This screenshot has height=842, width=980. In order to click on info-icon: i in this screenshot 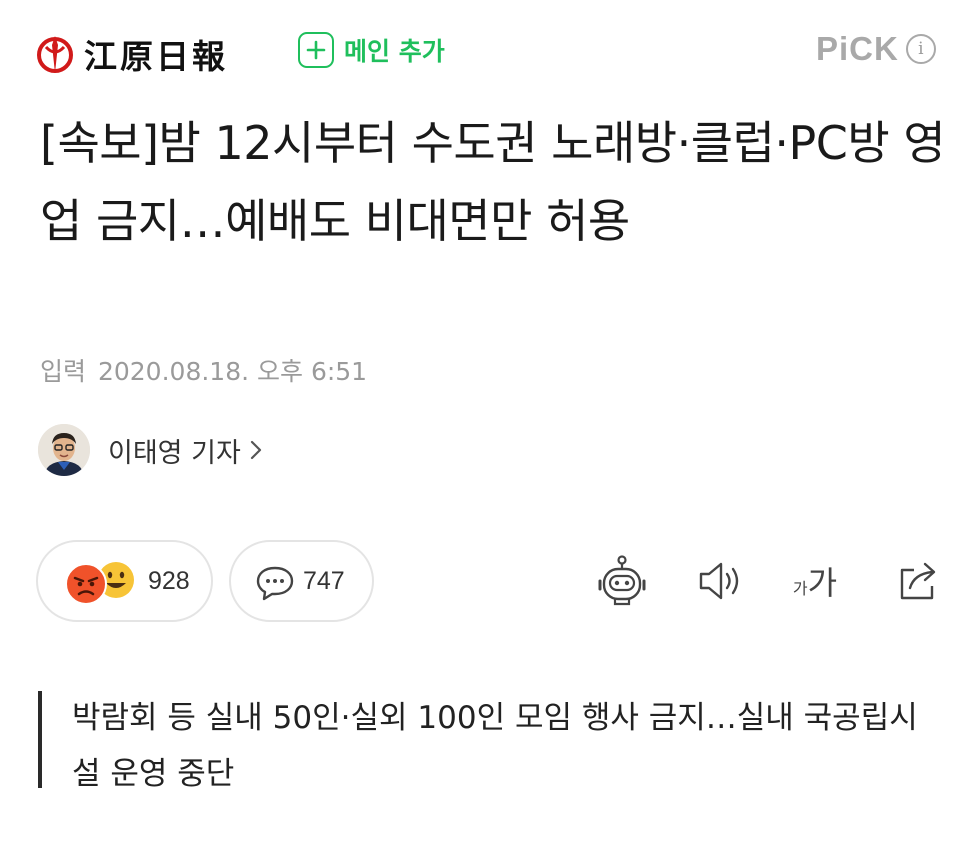, I will do `click(920, 49)`.